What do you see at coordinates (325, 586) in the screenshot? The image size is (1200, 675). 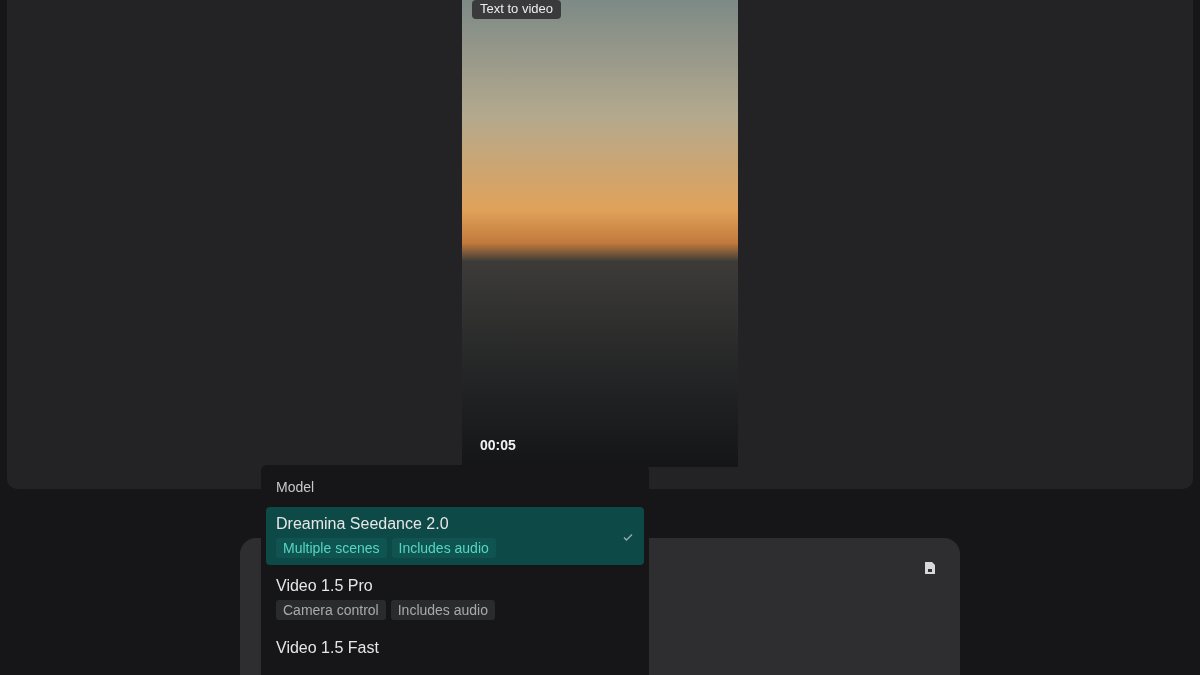 I see `model-name: Video 1.5 Pro` at bounding box center [325, 586].